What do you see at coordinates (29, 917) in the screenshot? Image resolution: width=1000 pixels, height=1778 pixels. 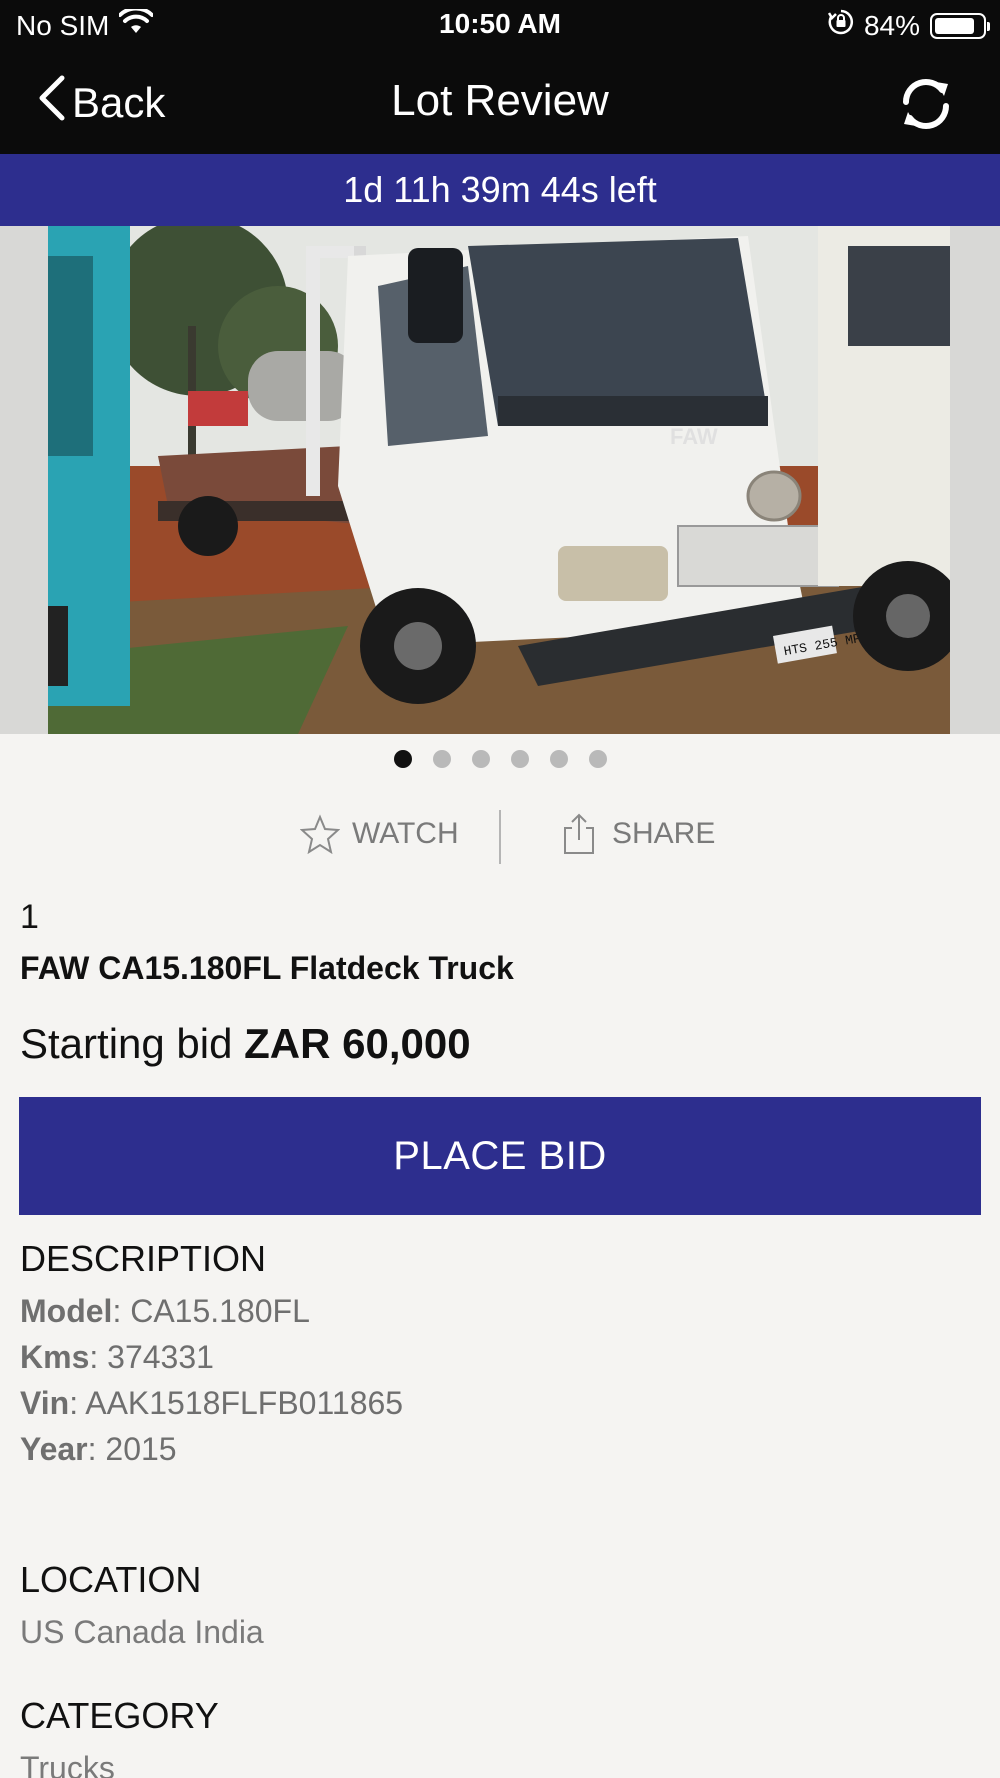 I see `lot-number: 1` at bounding box center [29, 917].